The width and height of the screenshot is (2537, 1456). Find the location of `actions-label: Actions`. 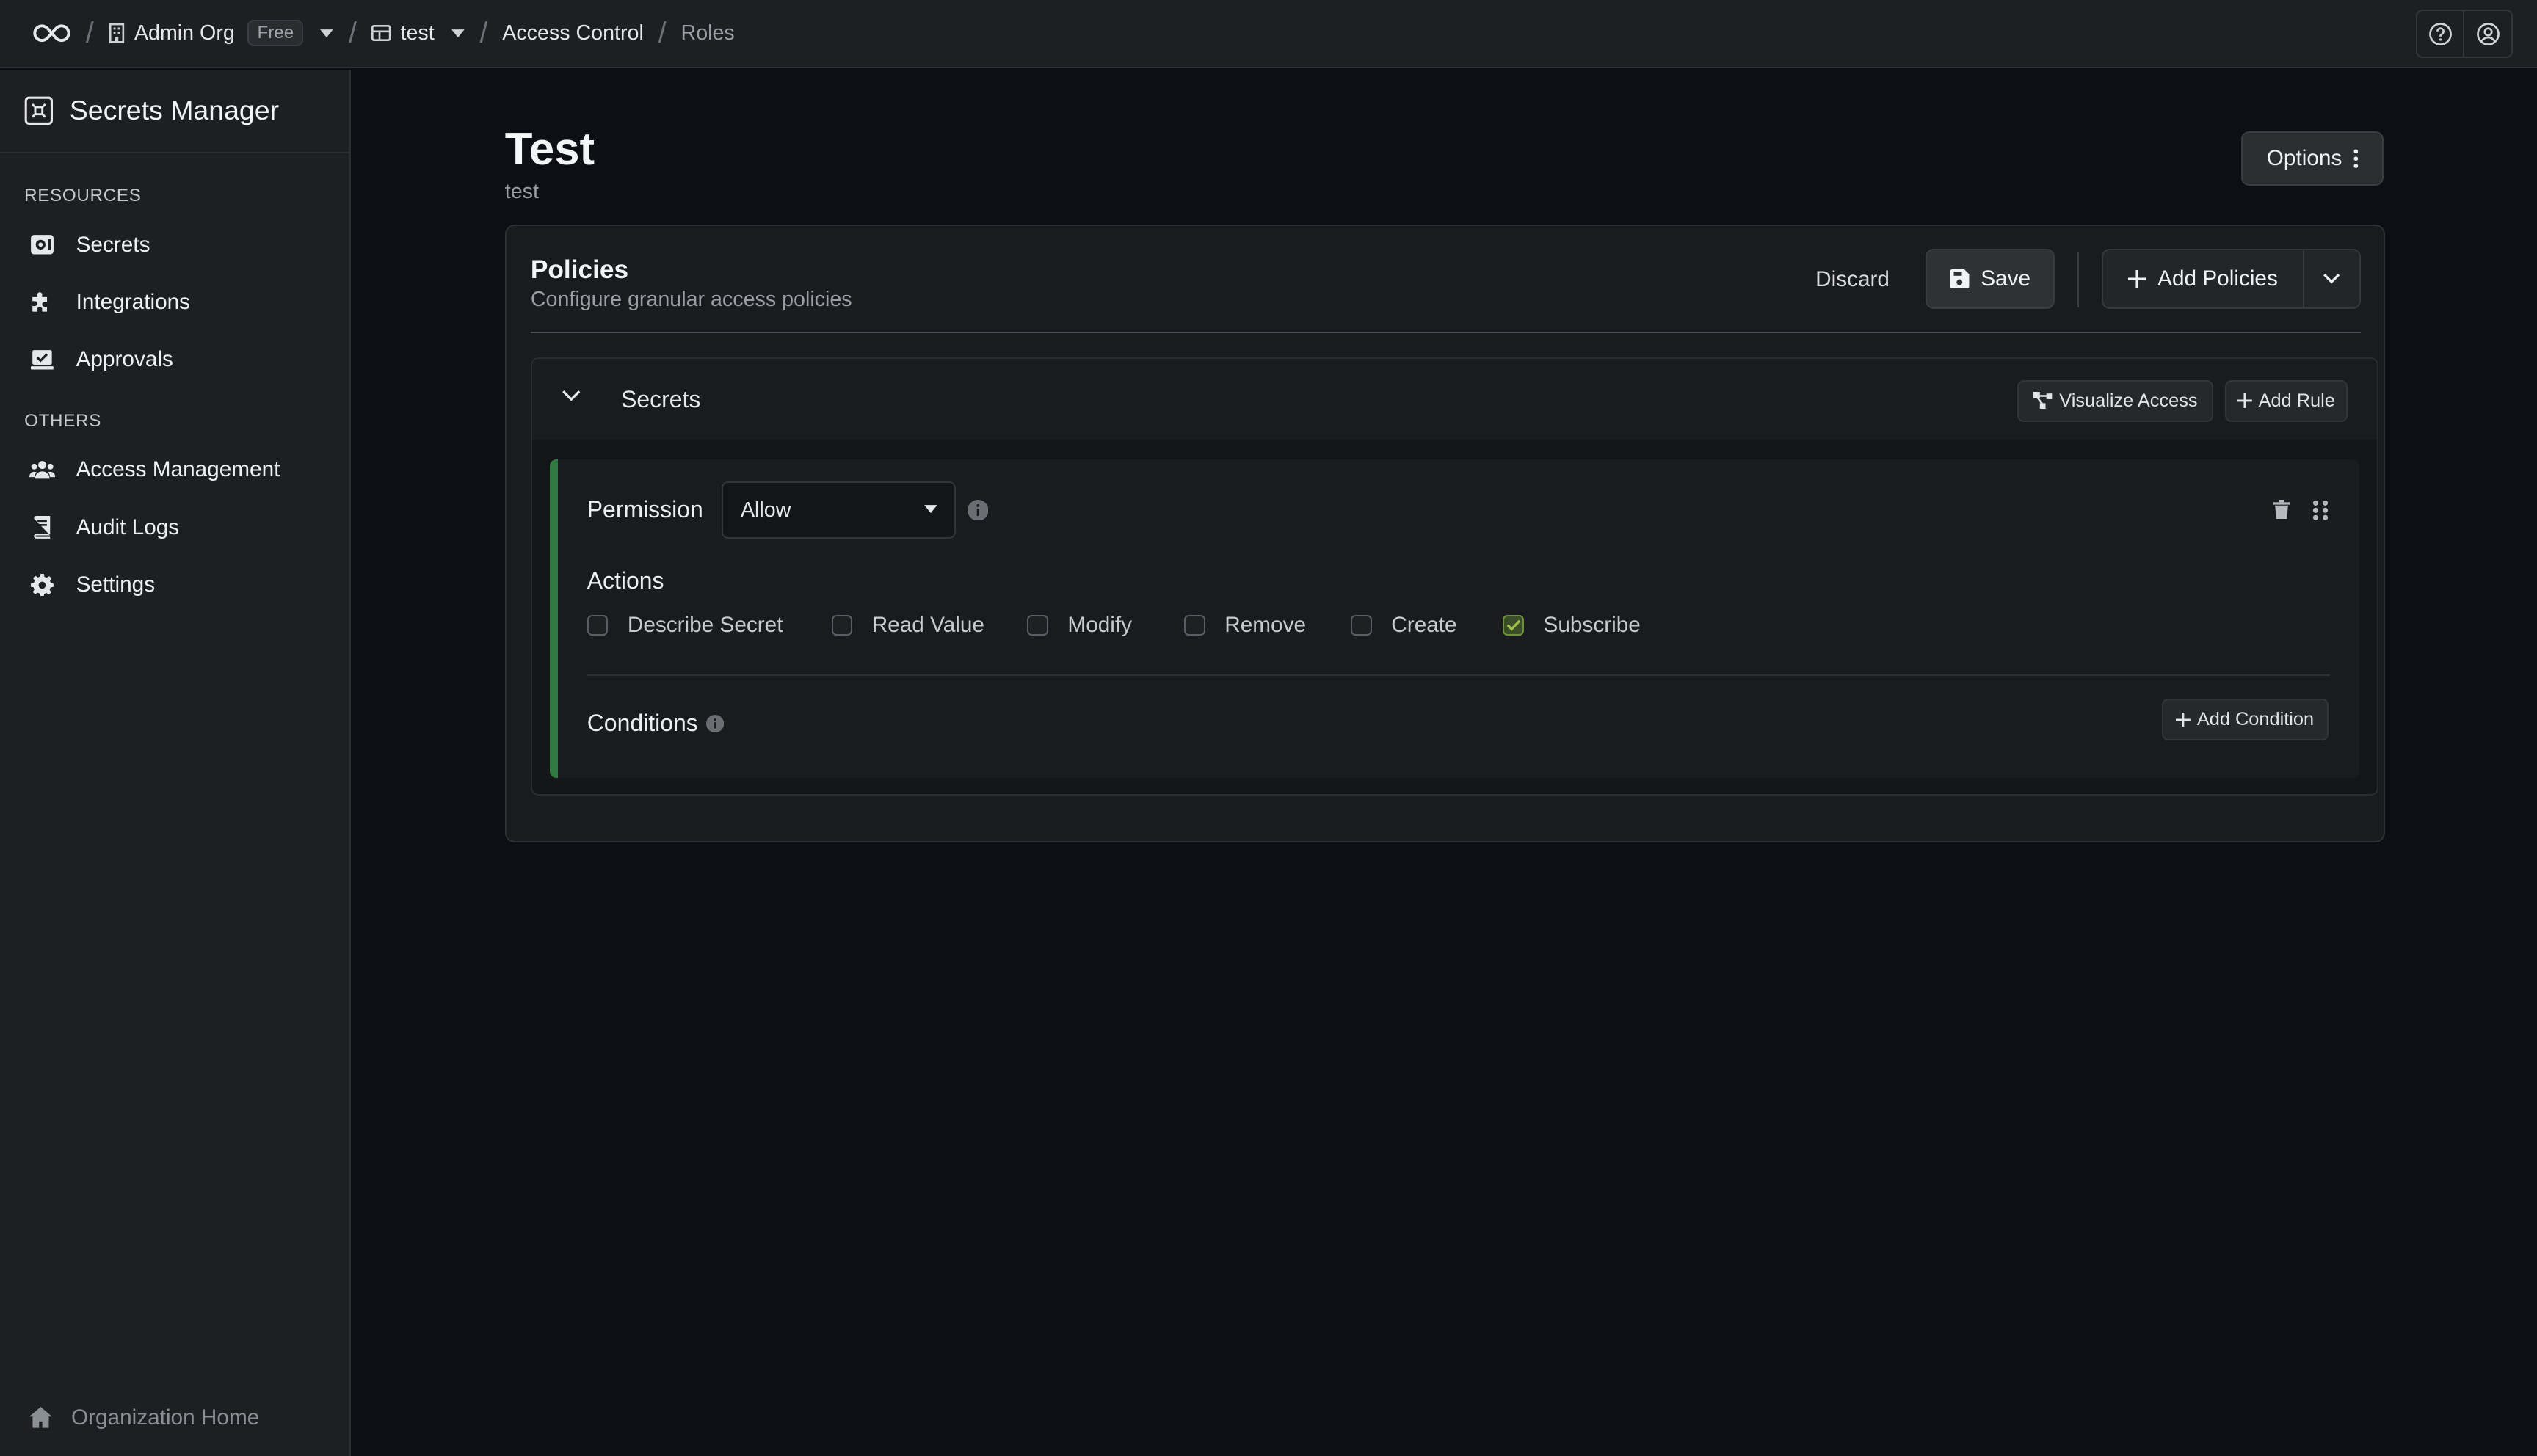

actions-label: Actions is located at coordinates (625, 581).